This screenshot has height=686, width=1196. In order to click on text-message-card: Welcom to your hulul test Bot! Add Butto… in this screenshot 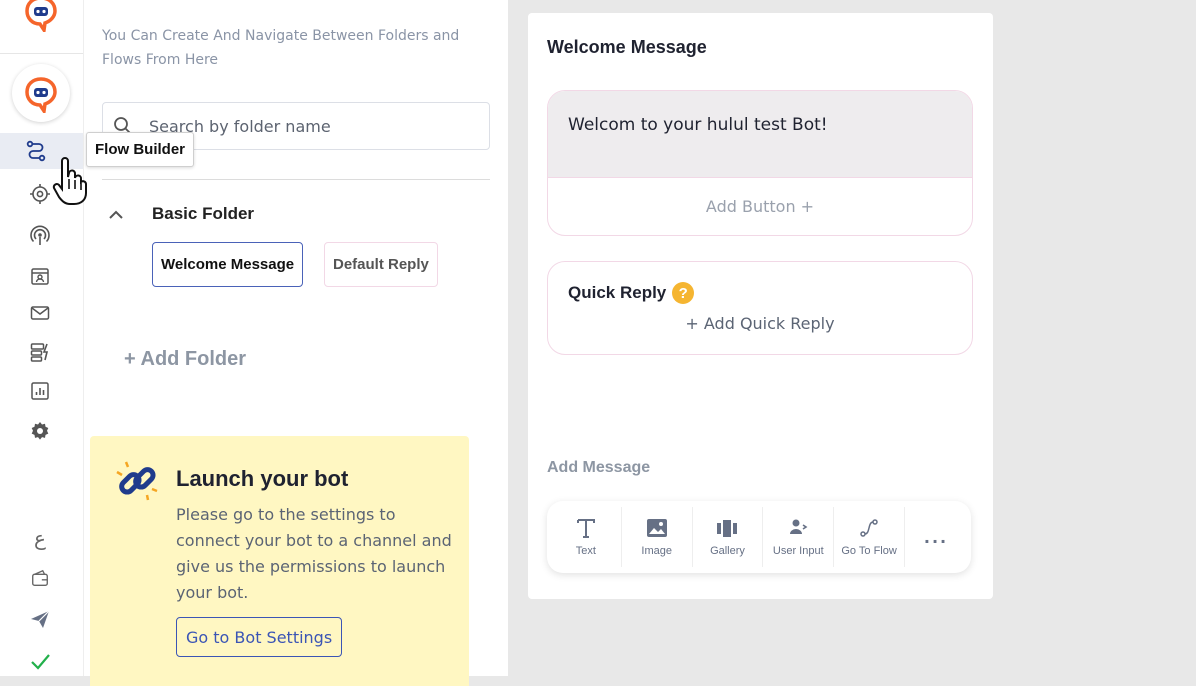, I will do `click(760, 163)`.